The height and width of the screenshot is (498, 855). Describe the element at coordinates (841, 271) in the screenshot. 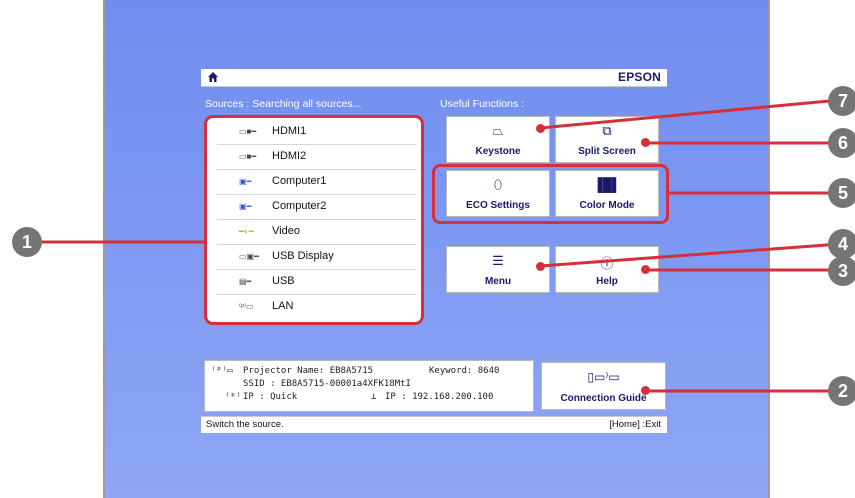

I see `callout-3: 3` at that location.